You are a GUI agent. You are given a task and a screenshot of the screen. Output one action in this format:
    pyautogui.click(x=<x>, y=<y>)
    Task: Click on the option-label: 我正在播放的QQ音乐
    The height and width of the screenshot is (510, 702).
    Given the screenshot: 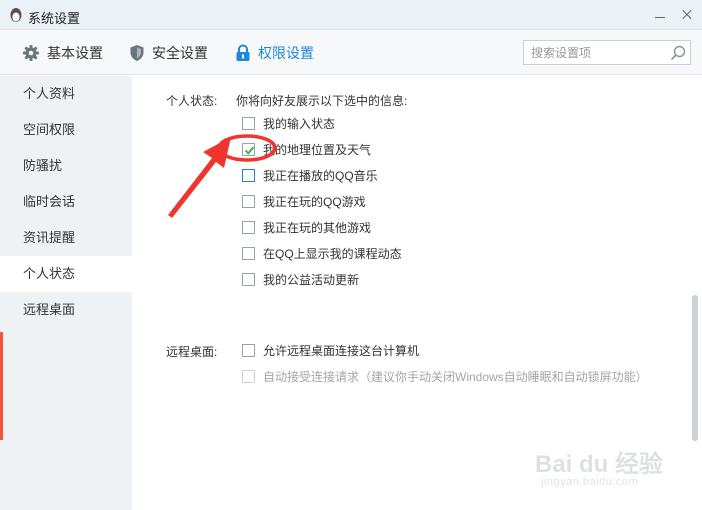 What is the action you would take?
    pyautogui.click(x=320, y=175)
    